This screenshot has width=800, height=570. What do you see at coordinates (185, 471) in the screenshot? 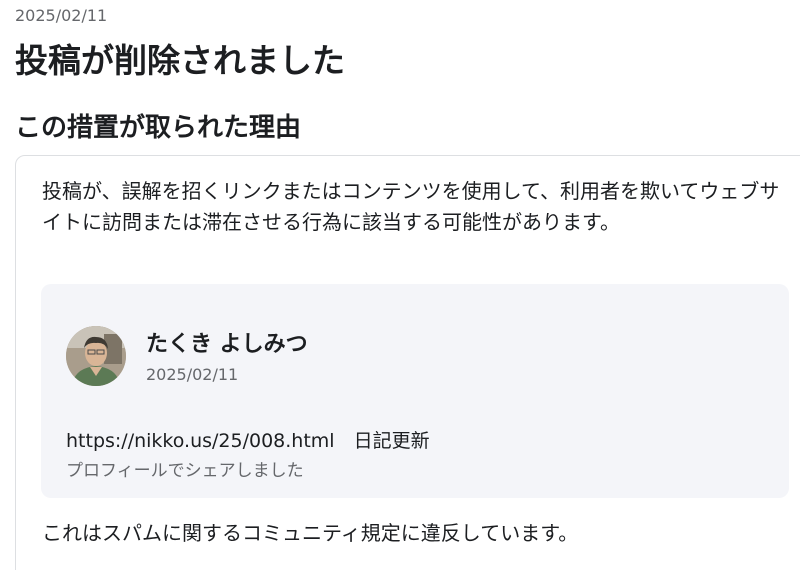
I see `share-note: プロフィールでシェアしました` at bounding box center [185, 471].